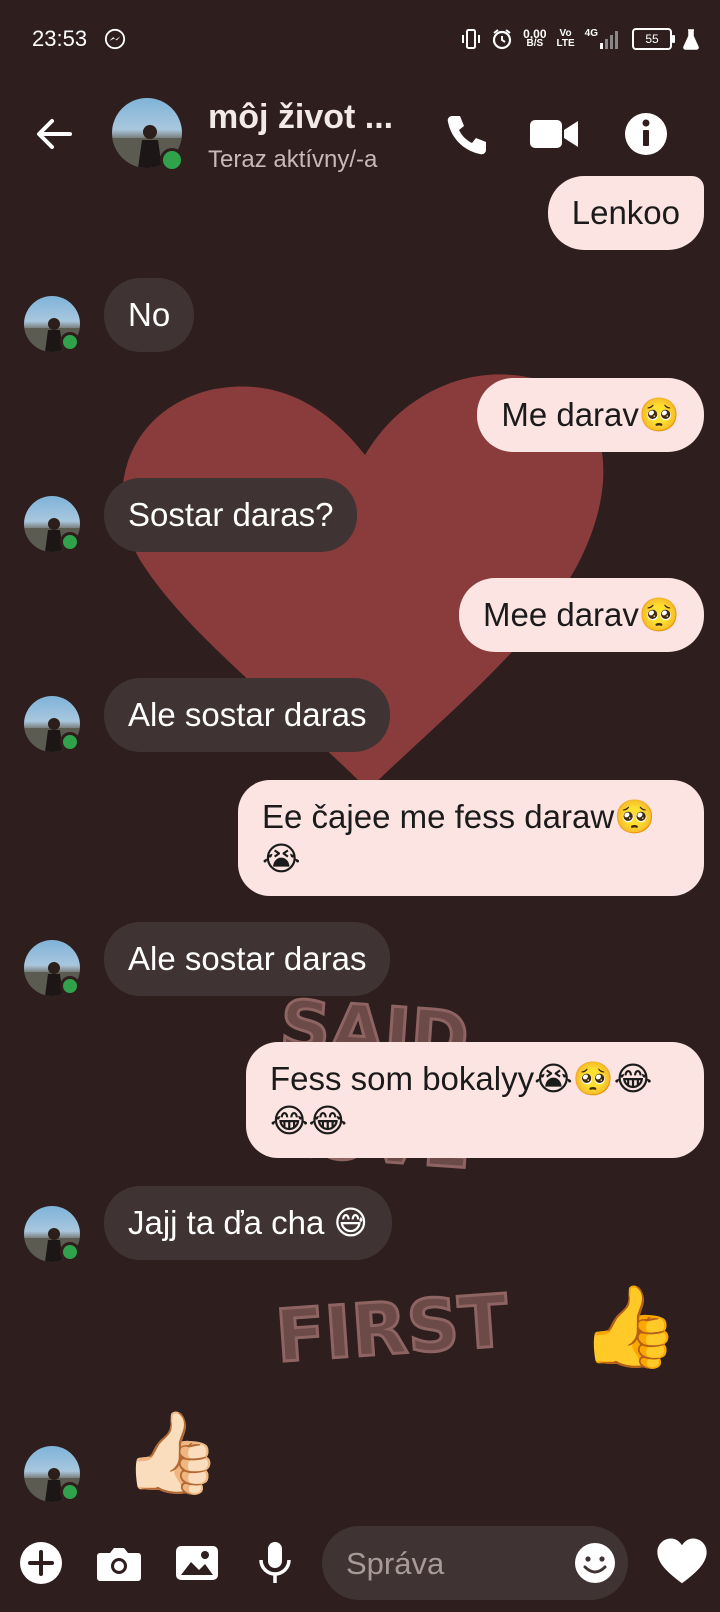 Image resolution: width=720 pixels, height=1612 pixels. I want to click on battery-level: 55, so click(652, 39).